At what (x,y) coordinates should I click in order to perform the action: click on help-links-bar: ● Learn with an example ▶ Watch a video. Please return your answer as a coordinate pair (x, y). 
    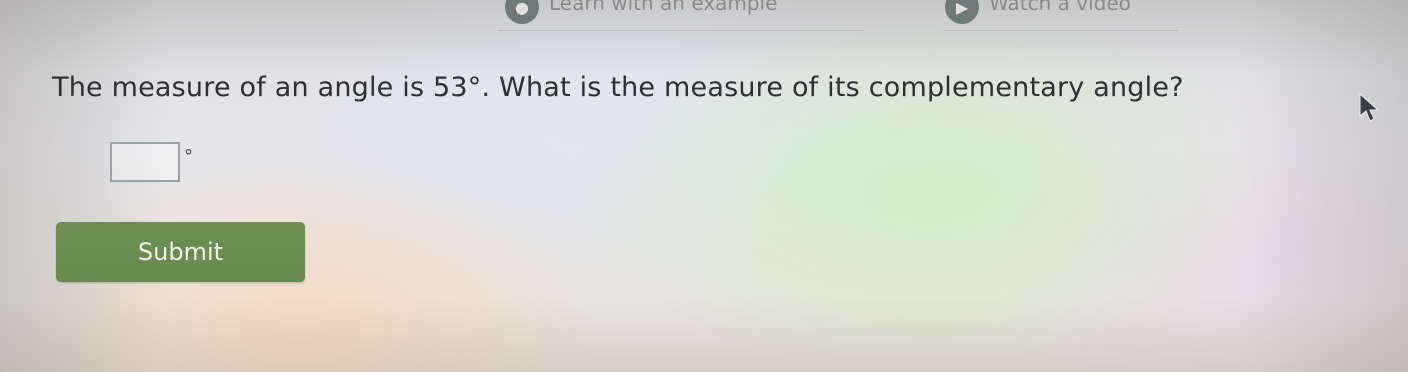
    Looking at the image, I should click on (704, 15).